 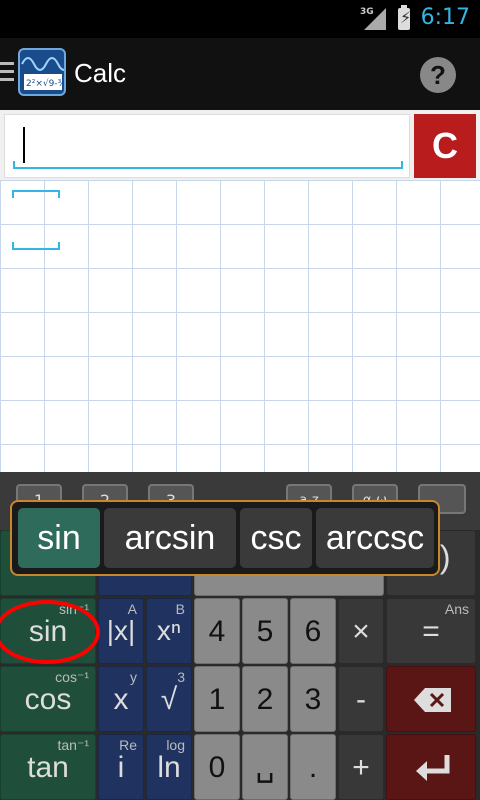 What do you see at coordinates (361, 767) in the screenshot?
I see `plus-key: +` at bounding box center [361, 767].